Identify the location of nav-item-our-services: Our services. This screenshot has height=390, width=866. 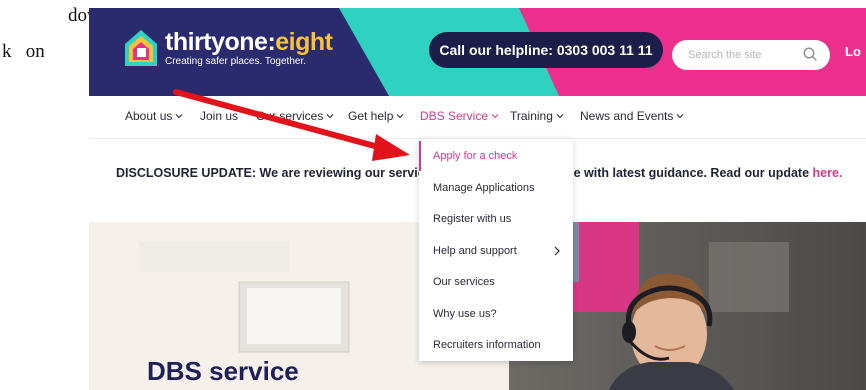
(295, 116).